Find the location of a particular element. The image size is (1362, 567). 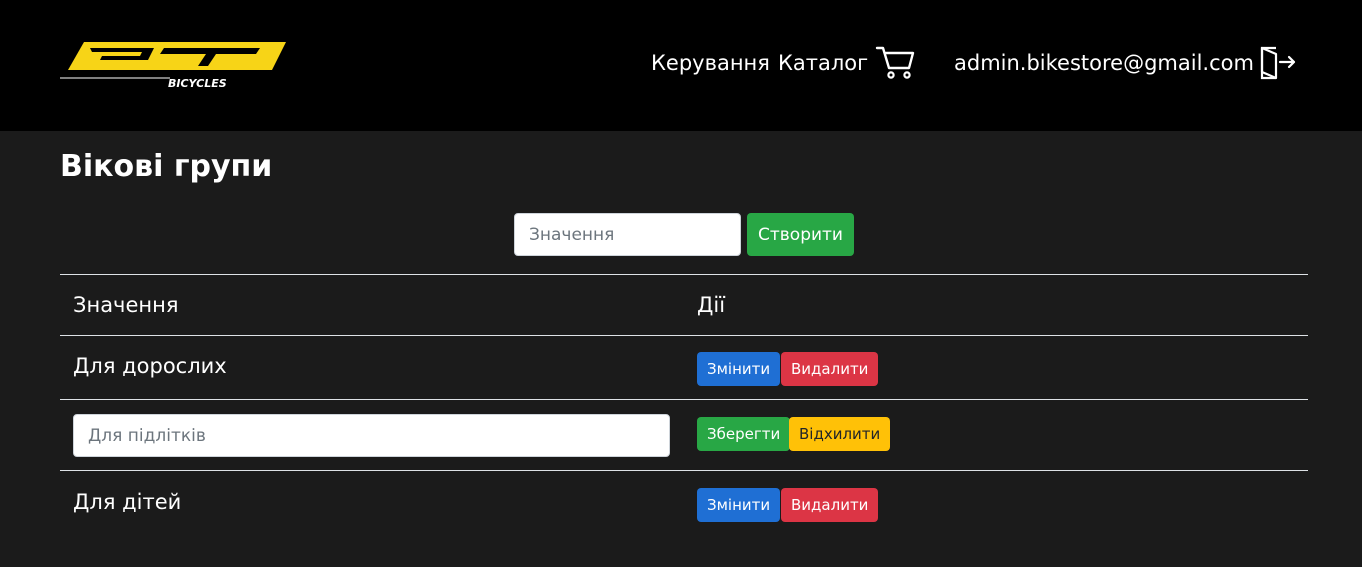

table-header-value: Значення is located at coordinates (126, 305).